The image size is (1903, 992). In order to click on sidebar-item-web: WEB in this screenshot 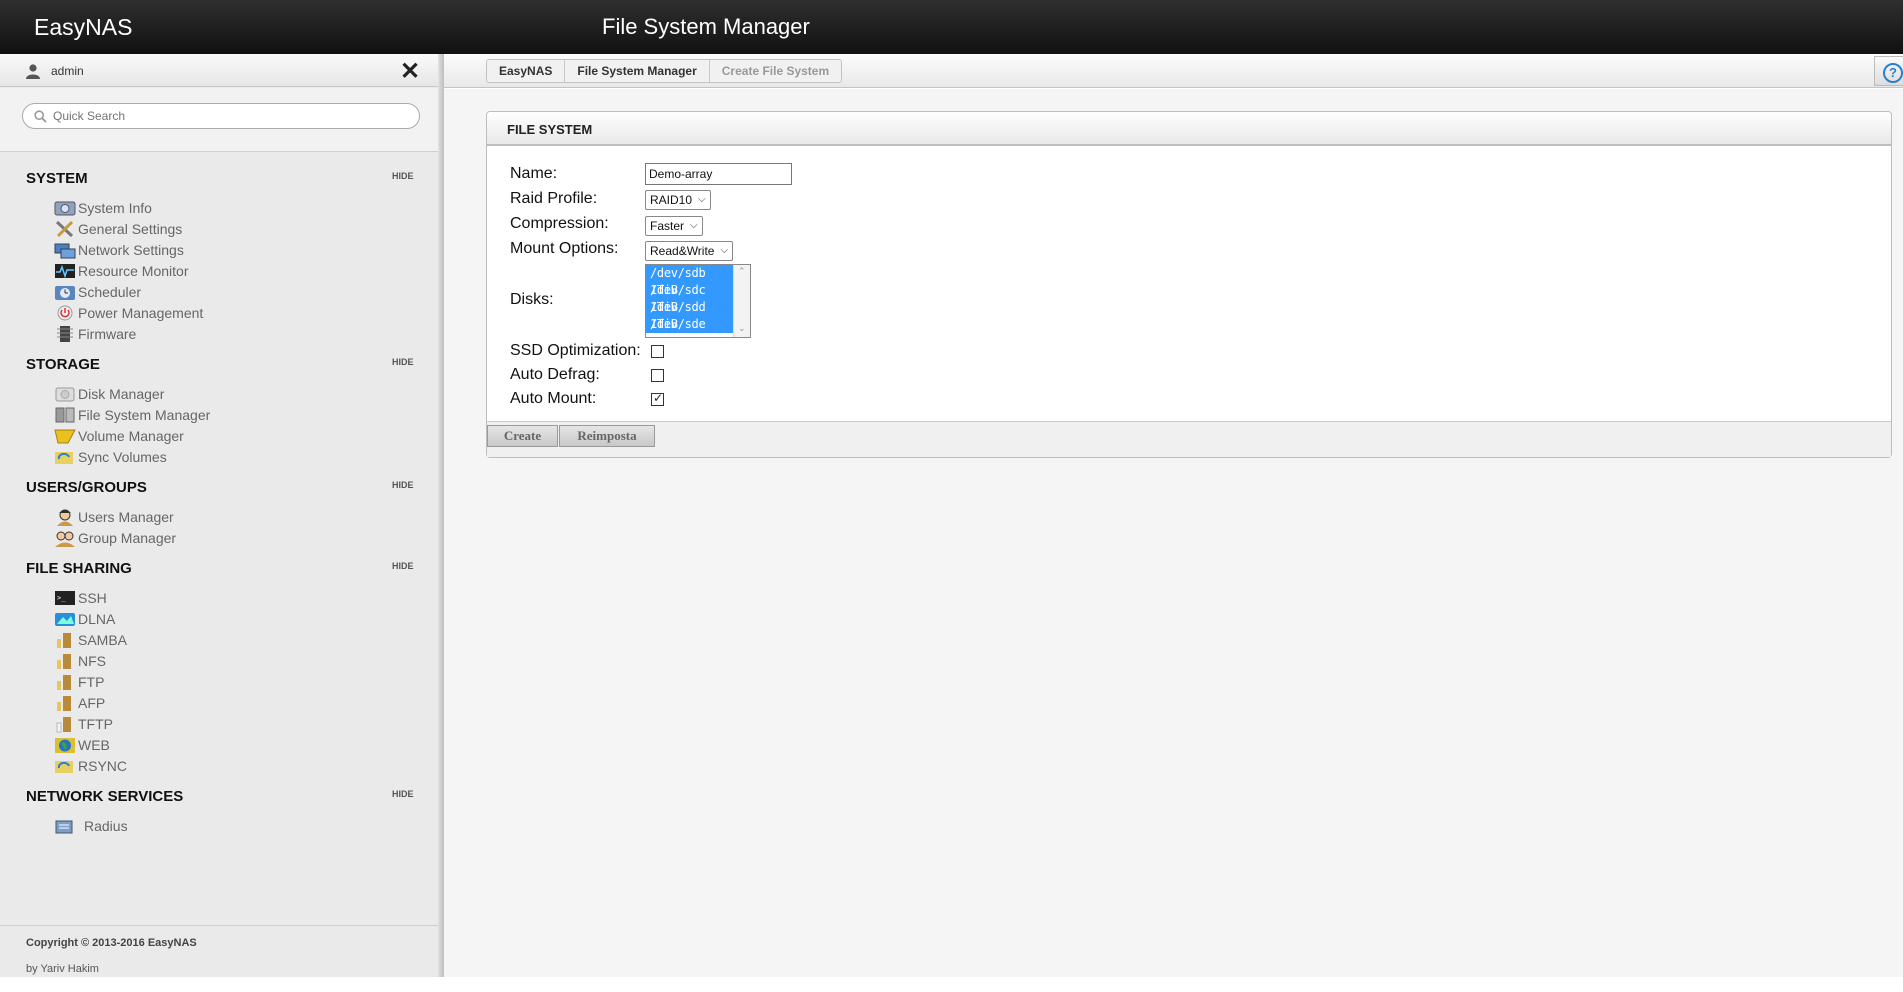, I will do `click(82, 745)`.